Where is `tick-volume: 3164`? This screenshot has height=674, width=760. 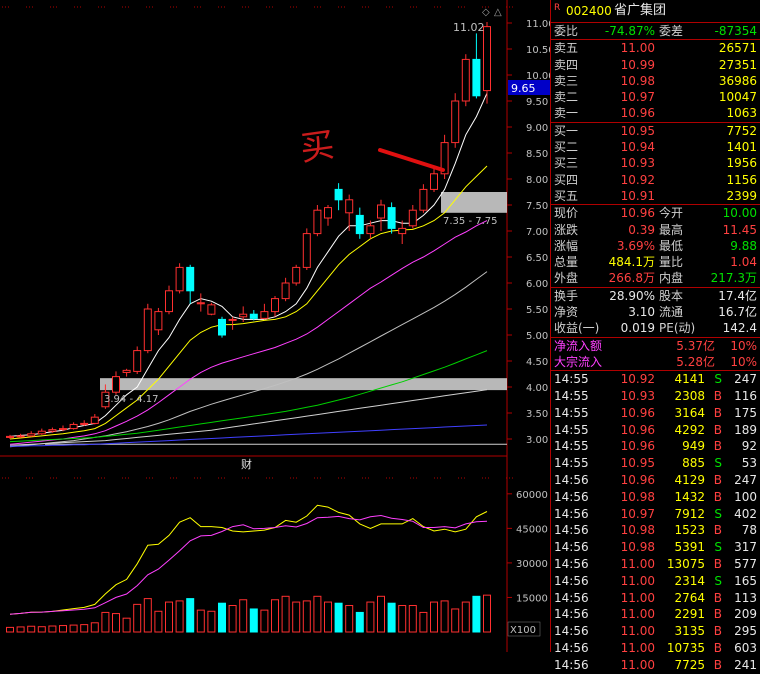 tick-volume: 3164 is located at coordinates (689, 412).